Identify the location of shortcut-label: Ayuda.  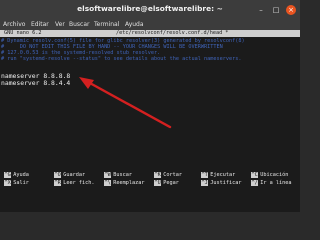
(21, 175).